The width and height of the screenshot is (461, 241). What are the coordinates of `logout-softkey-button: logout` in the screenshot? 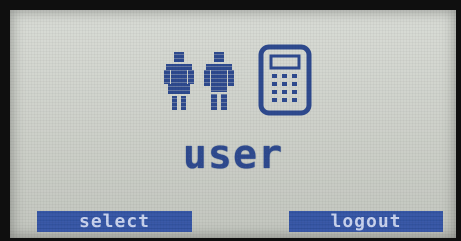 It's located at (366, 221).